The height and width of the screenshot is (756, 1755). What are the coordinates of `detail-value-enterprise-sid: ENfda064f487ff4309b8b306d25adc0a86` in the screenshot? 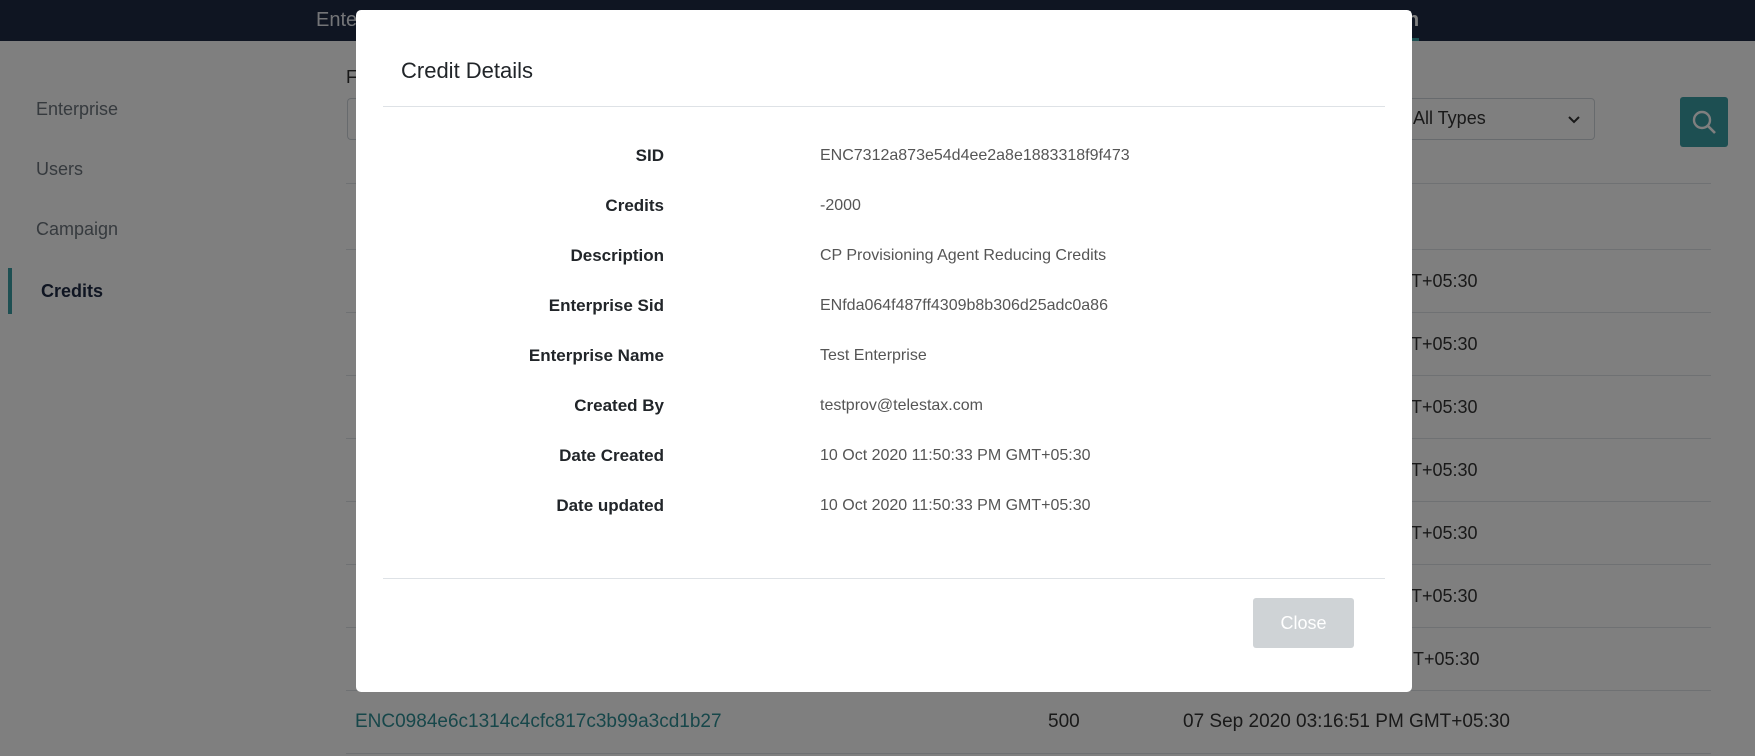 It's located at (964, 305).